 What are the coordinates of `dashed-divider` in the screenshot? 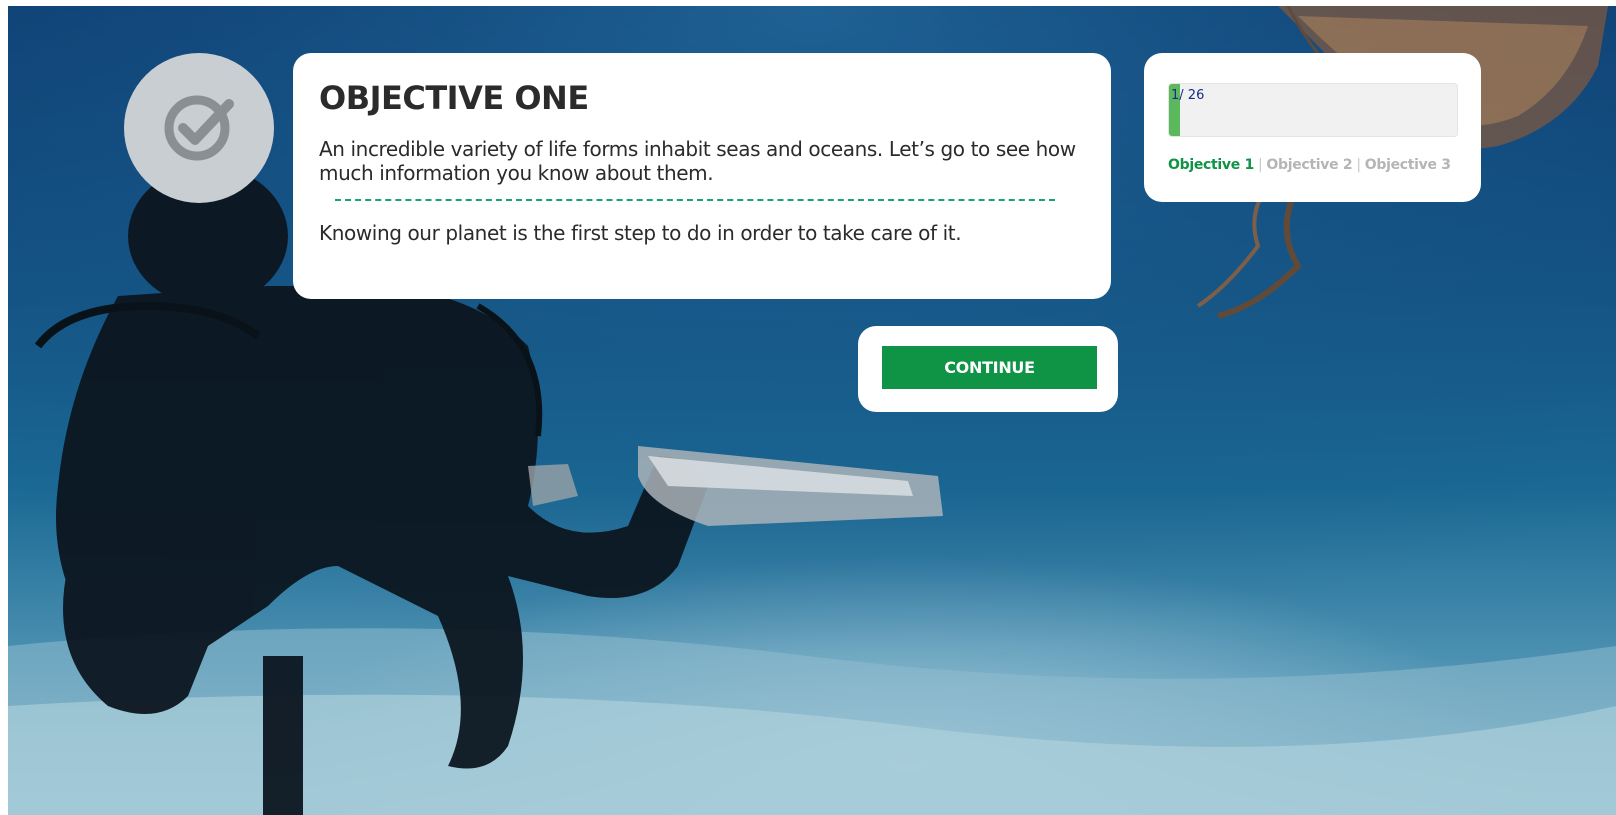 It's located at (695, 200).